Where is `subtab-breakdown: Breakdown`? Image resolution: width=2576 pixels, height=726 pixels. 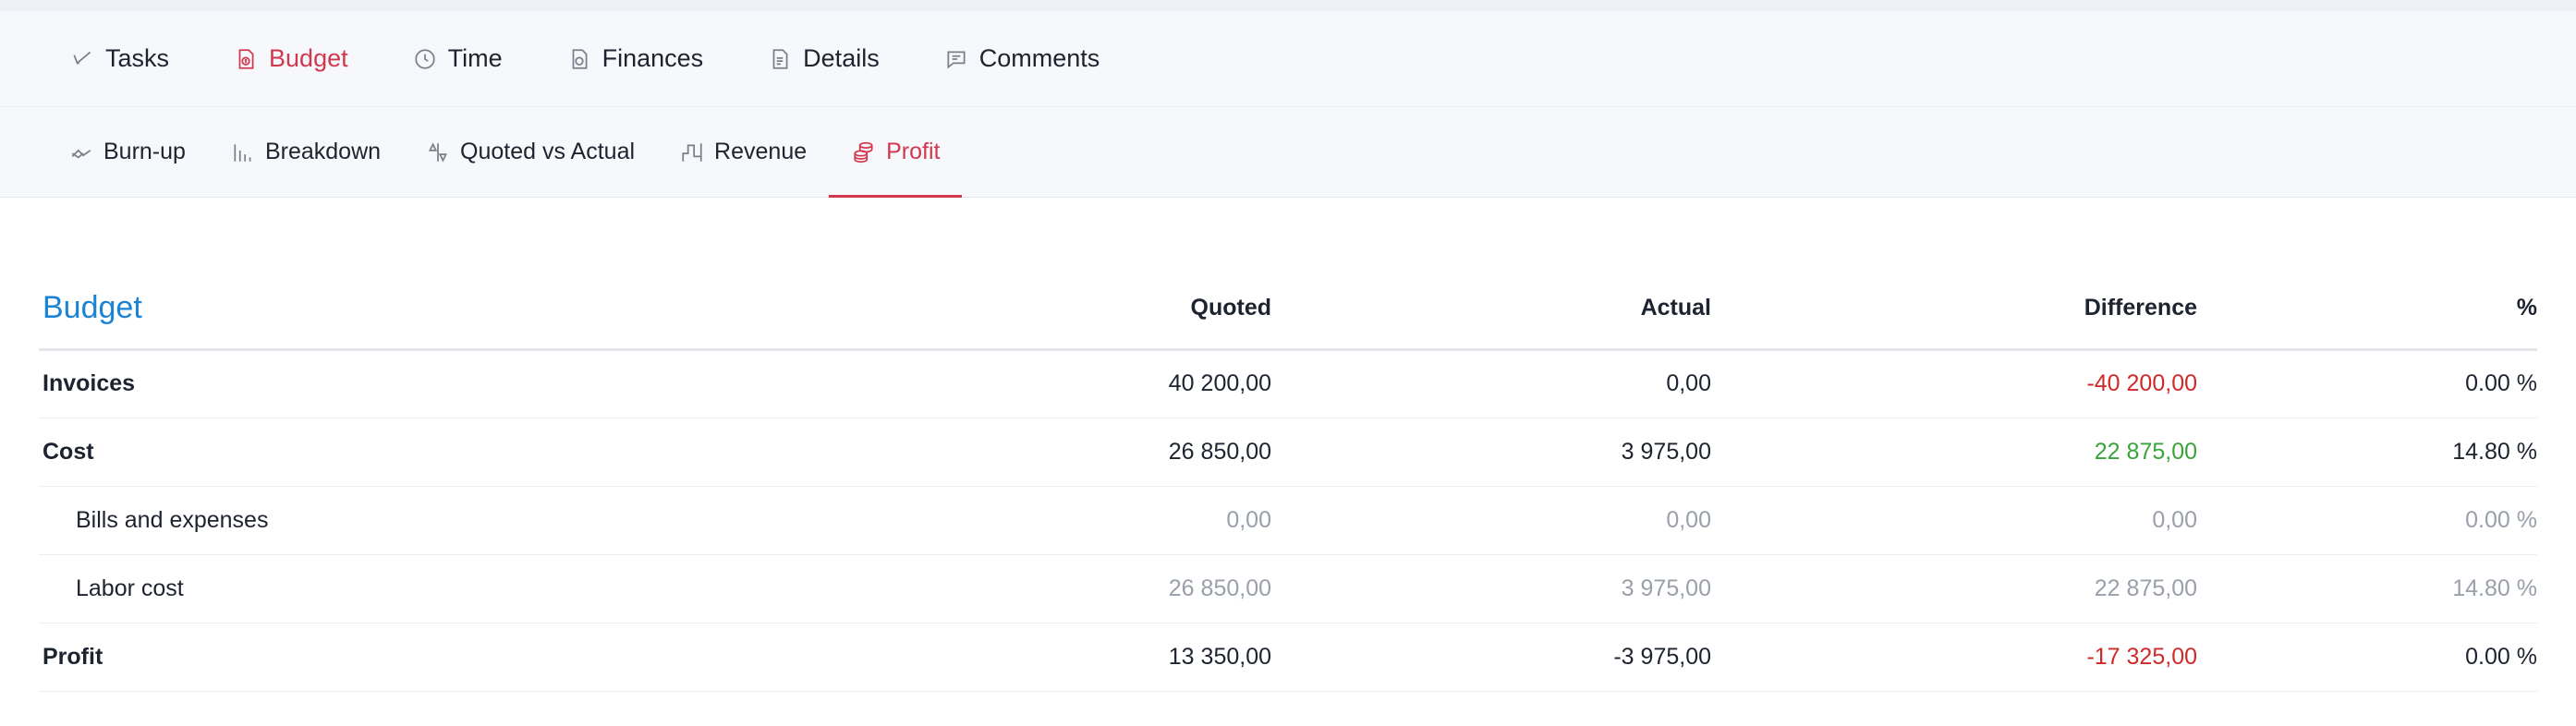 subtab-breakdown: Breakdown is located at coordinates (305, 152).